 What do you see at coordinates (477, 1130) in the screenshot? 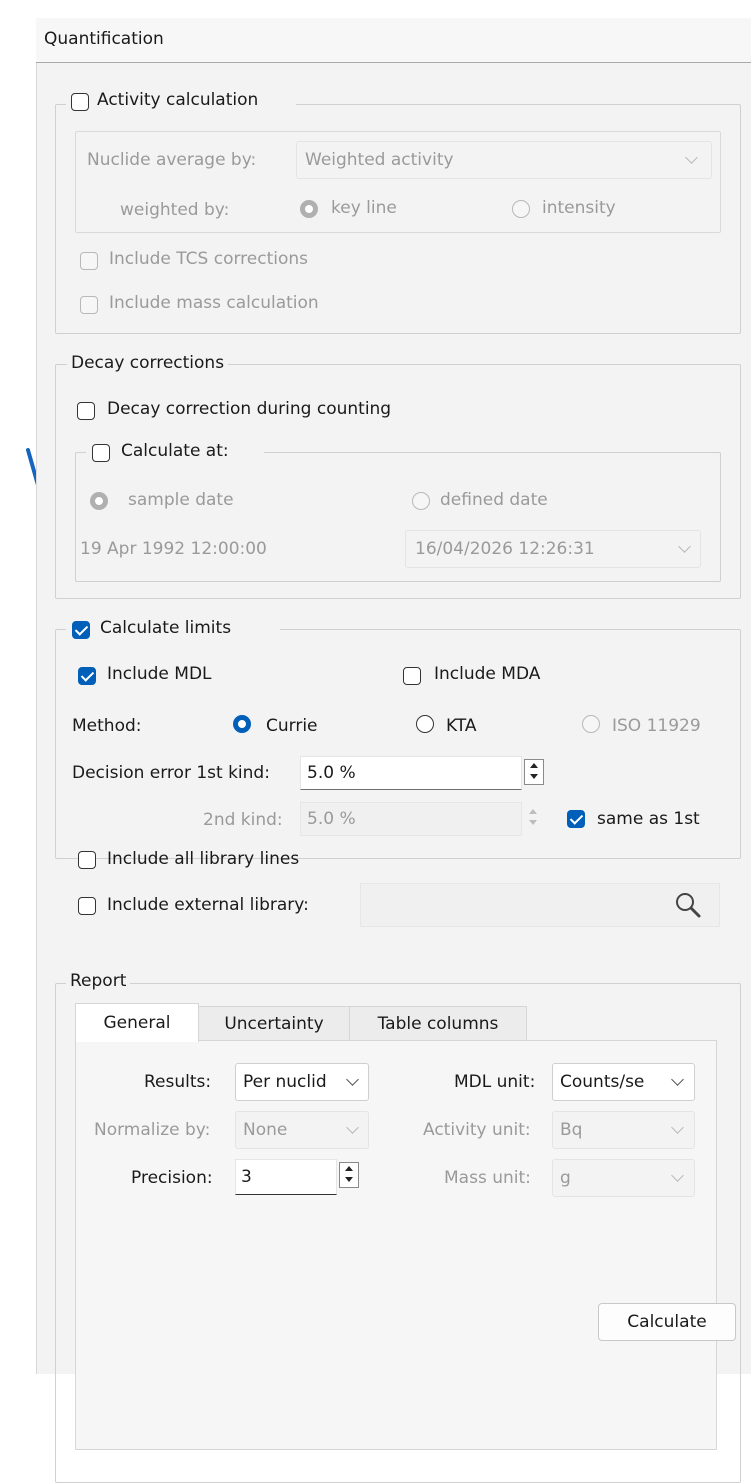
I see `activity-unit-label: Activity unit:` at bounding box center [477, 1130].